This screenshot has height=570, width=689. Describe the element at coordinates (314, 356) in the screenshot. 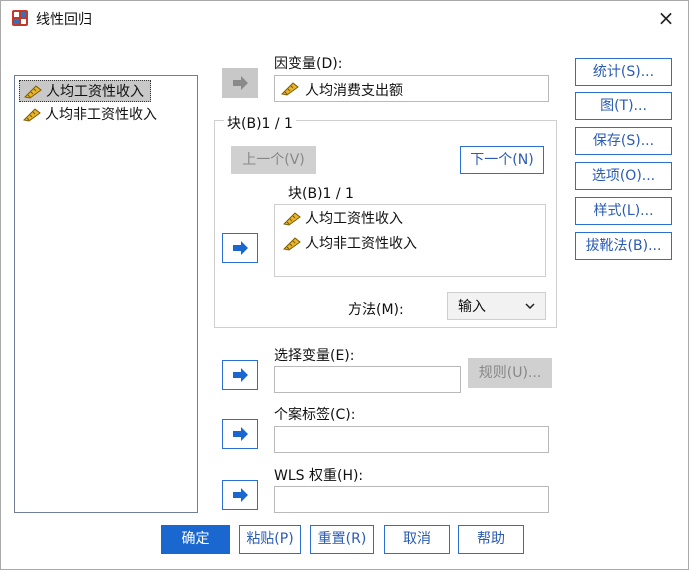

I see `selection-variable-label: 选择变量(E):` at that location.